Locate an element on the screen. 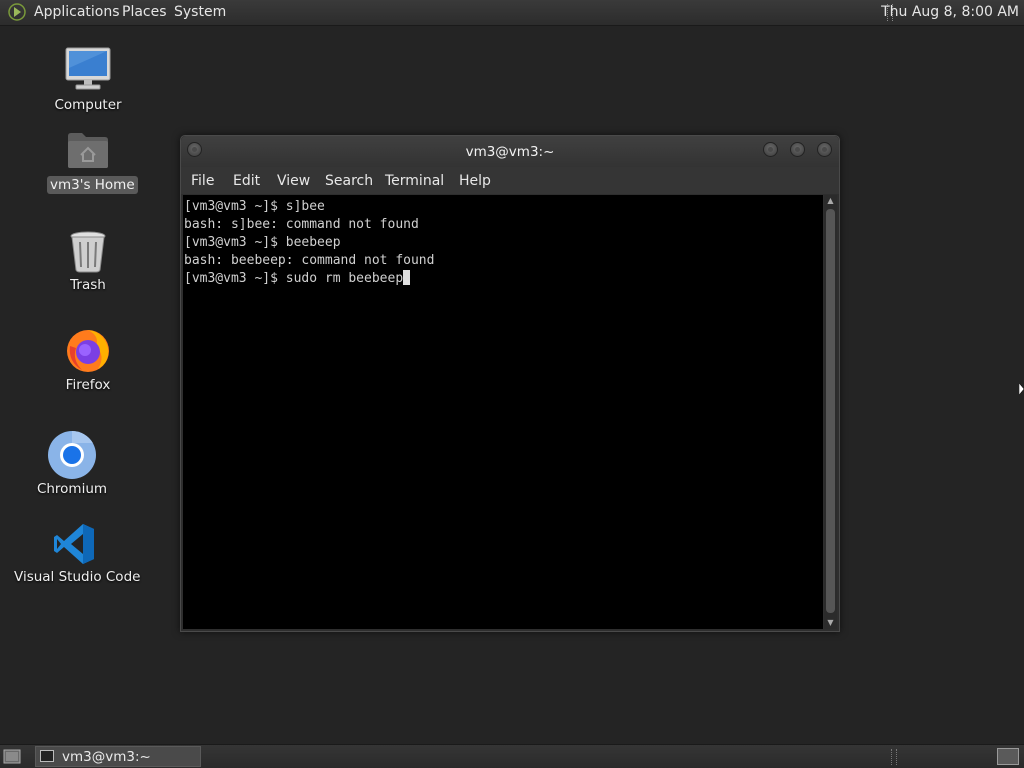 Image resolution: width=1024 pixels, height=768 pixels. show-desktop-icon is located at coordinates (12, 756).